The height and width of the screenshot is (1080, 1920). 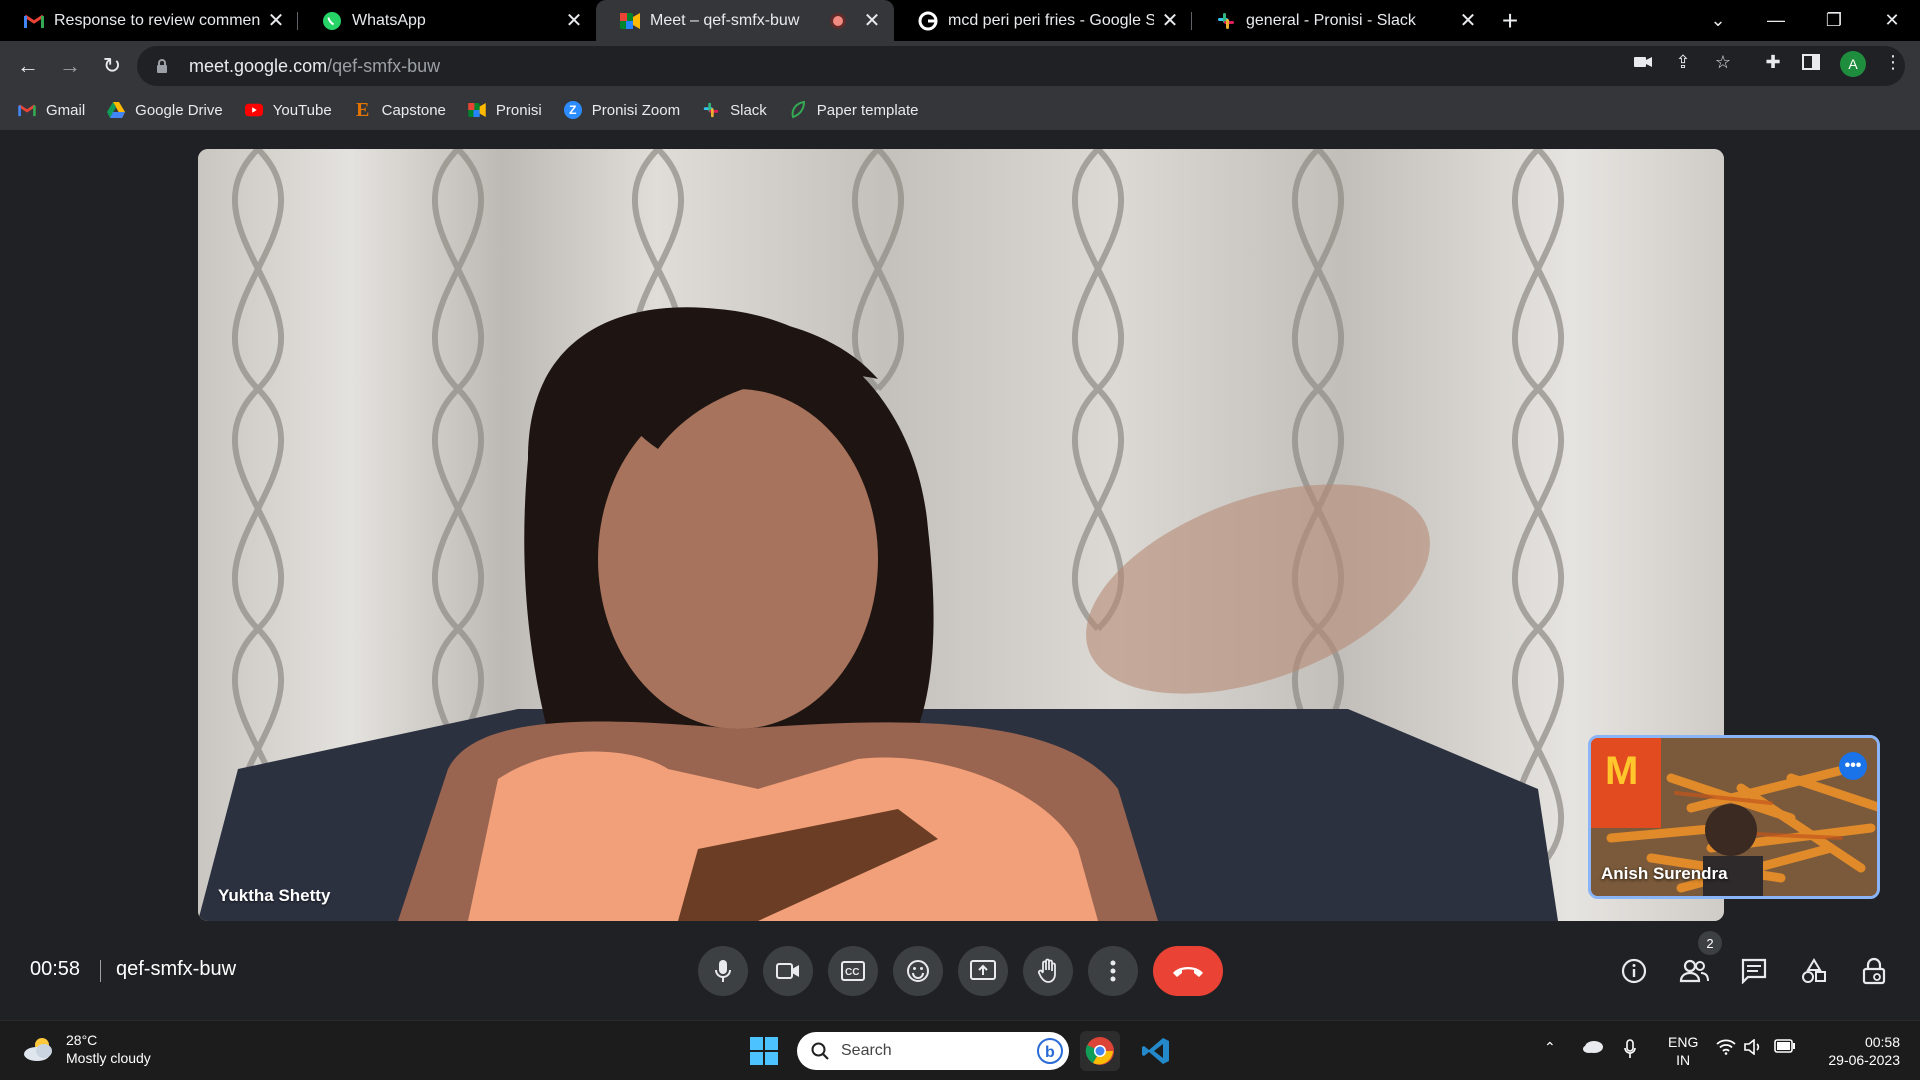 I want to click on chat-button, so click(x=1754, y=971).